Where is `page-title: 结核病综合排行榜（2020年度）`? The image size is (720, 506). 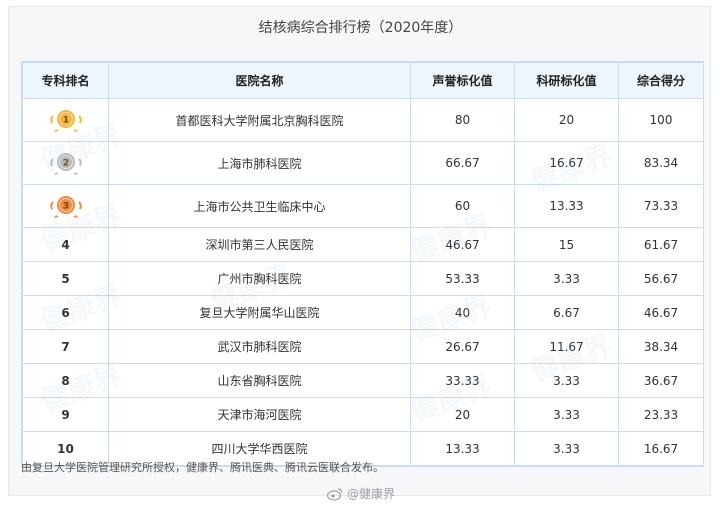 page-title: 结核病综合排行榜（2020年度） is located at coordinates (360, 28).